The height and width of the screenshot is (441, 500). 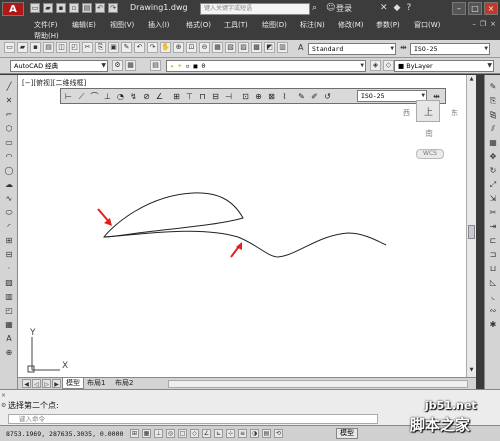 What do you see at coordinates (317, 8) in the screenshot?
I see `search-icon: ⌕` at bounding box center [317, 8].